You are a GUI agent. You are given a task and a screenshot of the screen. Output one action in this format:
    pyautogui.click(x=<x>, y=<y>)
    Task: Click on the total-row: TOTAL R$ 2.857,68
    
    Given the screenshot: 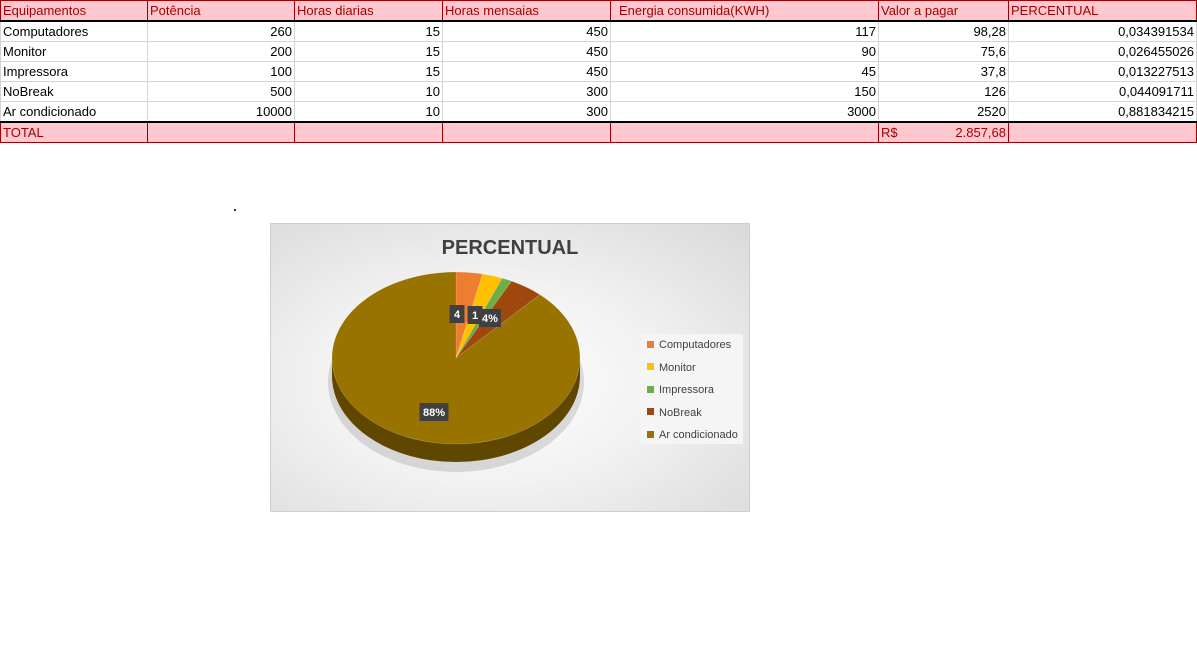 What is the action you would take?
    pyautogui.click(x=598, y=132)
    